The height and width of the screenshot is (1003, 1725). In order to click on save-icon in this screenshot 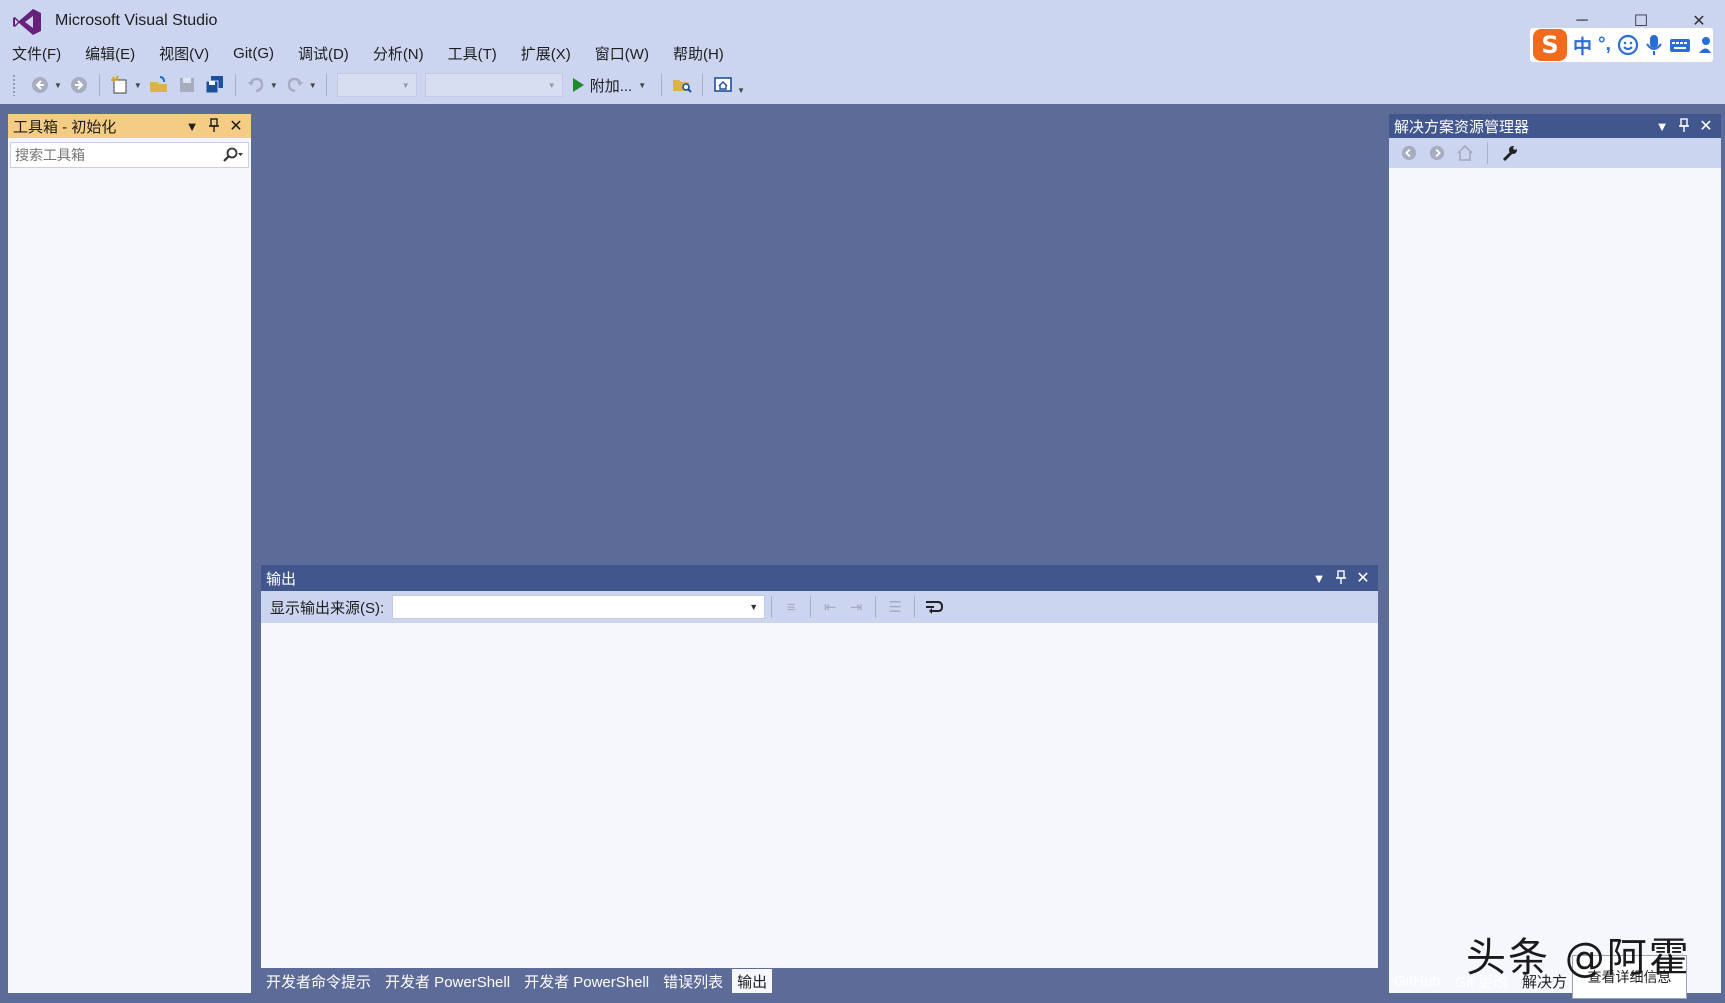, I will do `click(186, 85)`.